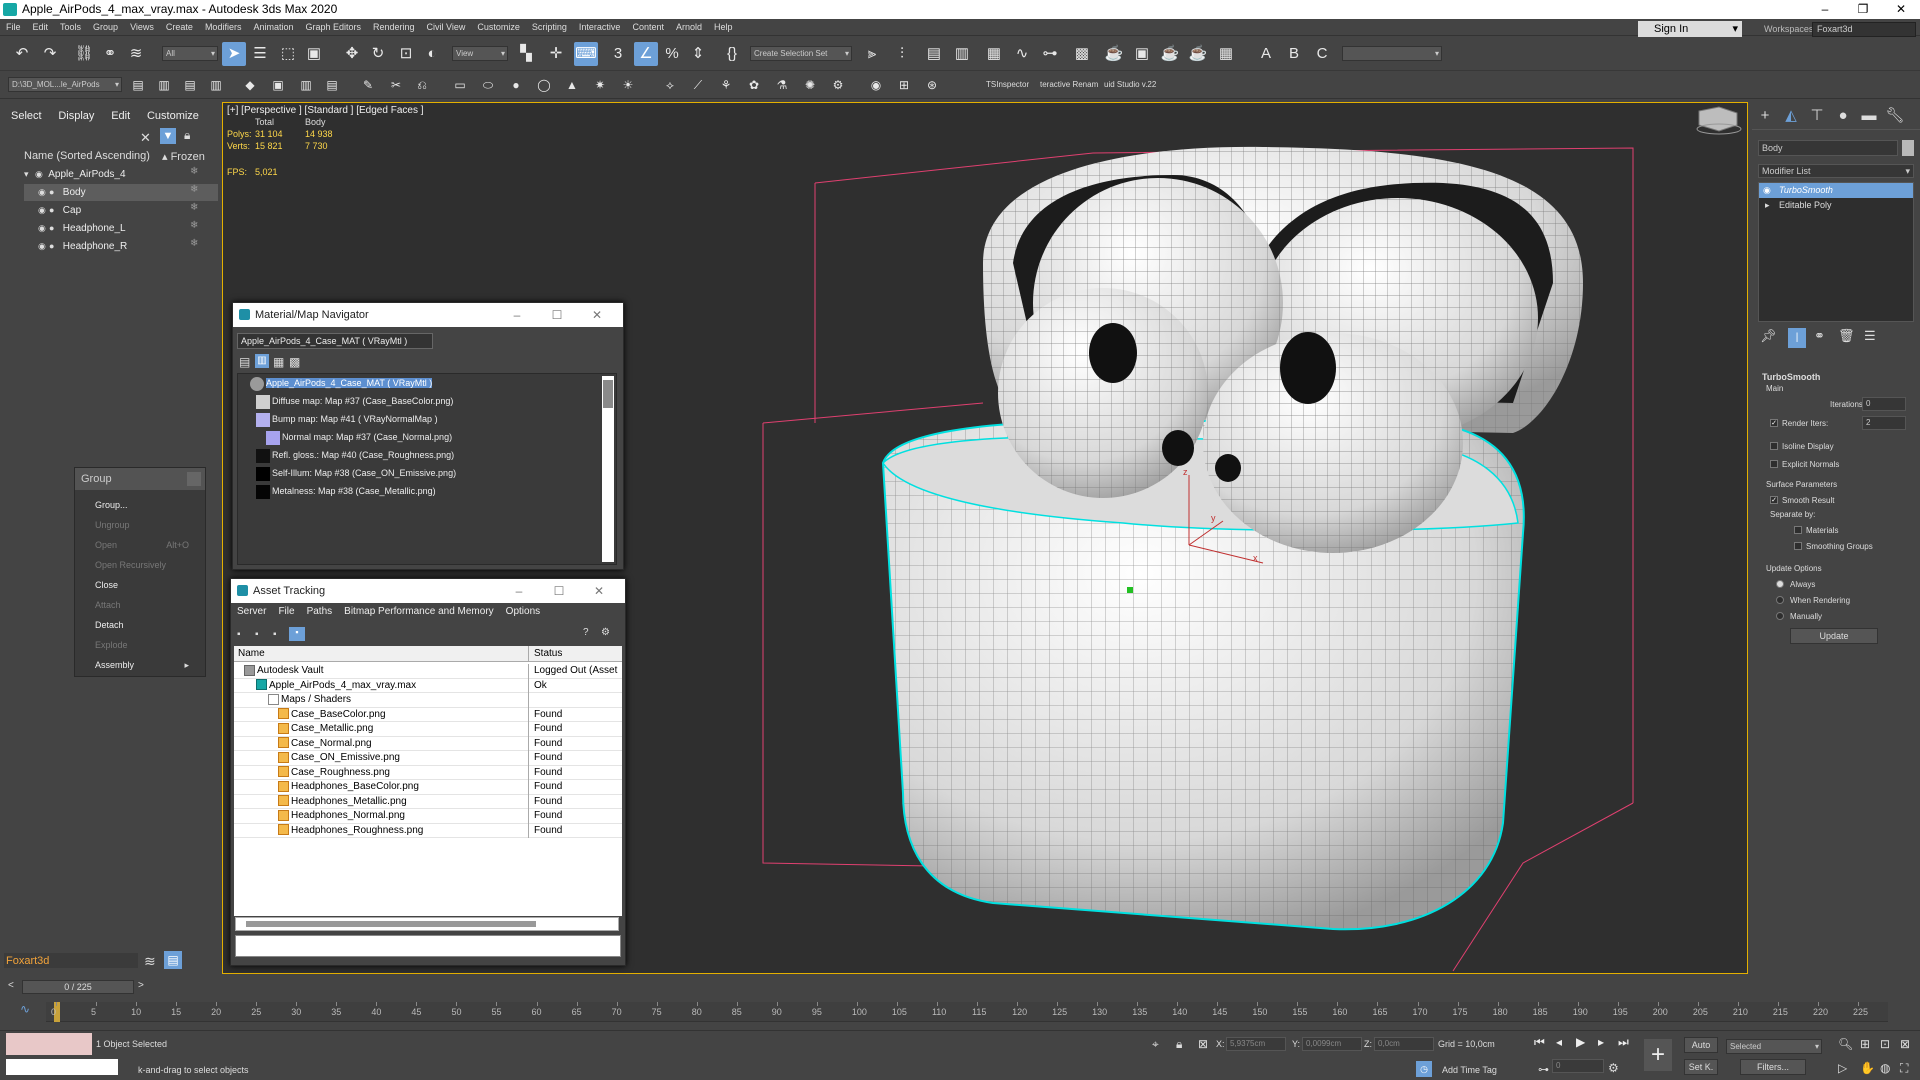 This screenshot has height=1080, width=1920. Describe the element at coordinates (352, 54) in the screenshot. I see `move-icon: ✥` at that location.